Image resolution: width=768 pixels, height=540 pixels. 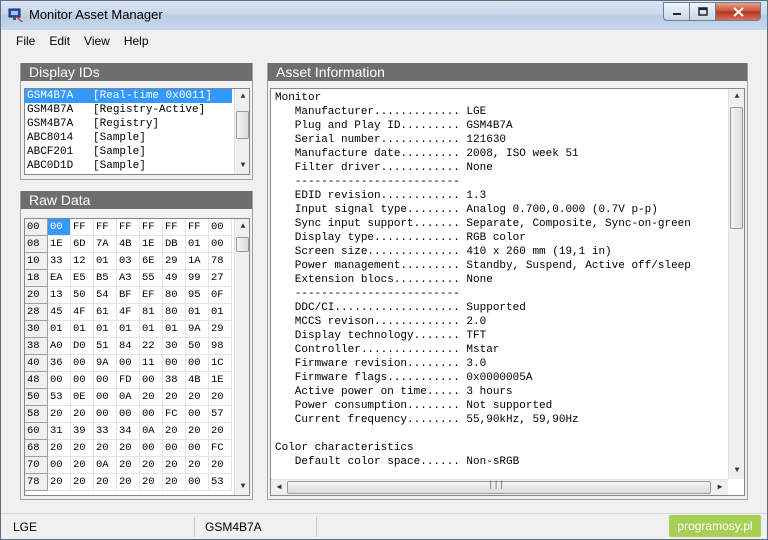 I want to click on byte-cell: 27, so click(x=220, y=278).